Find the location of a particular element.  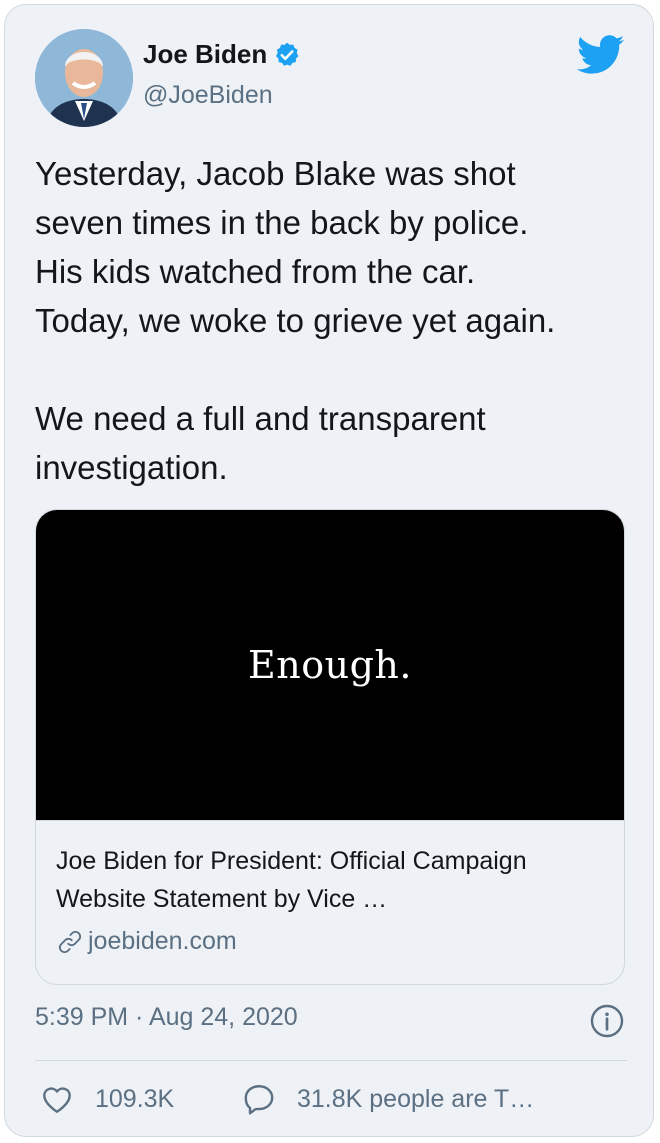

divider is located at coordinates (331, 1060).